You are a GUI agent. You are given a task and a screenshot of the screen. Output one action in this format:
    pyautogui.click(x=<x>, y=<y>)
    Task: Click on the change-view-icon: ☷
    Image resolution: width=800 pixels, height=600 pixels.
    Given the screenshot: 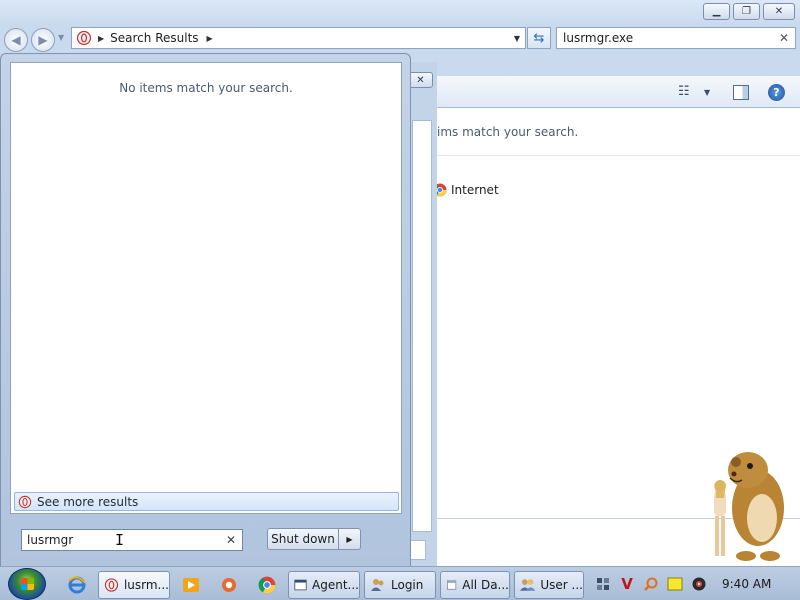 What is the action you would take?
    pyautogui.click(x=684, y=91)
    